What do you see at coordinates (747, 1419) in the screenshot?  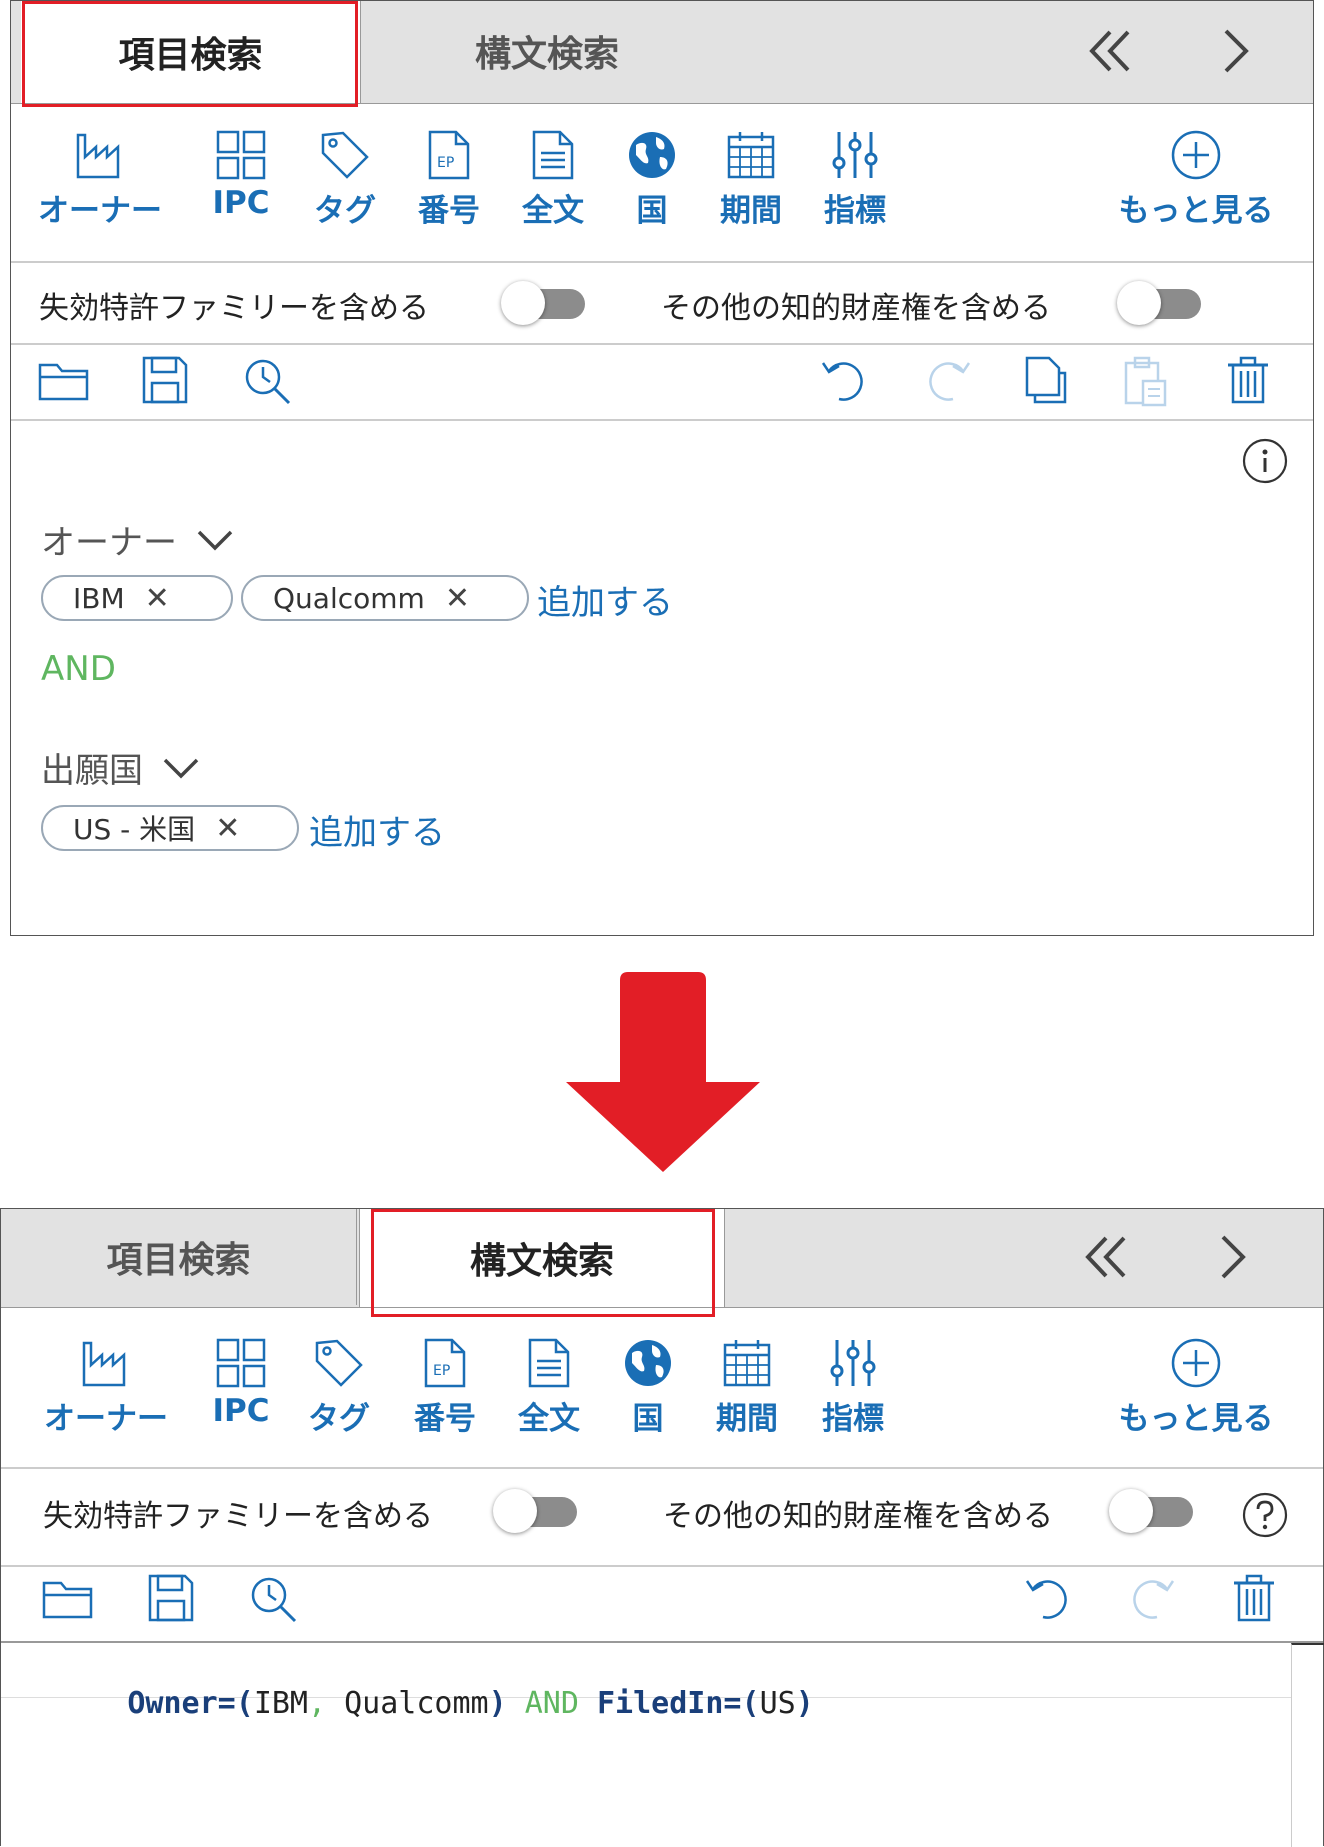 I see `period-label: 期間` at bounding box center [747, 1419].